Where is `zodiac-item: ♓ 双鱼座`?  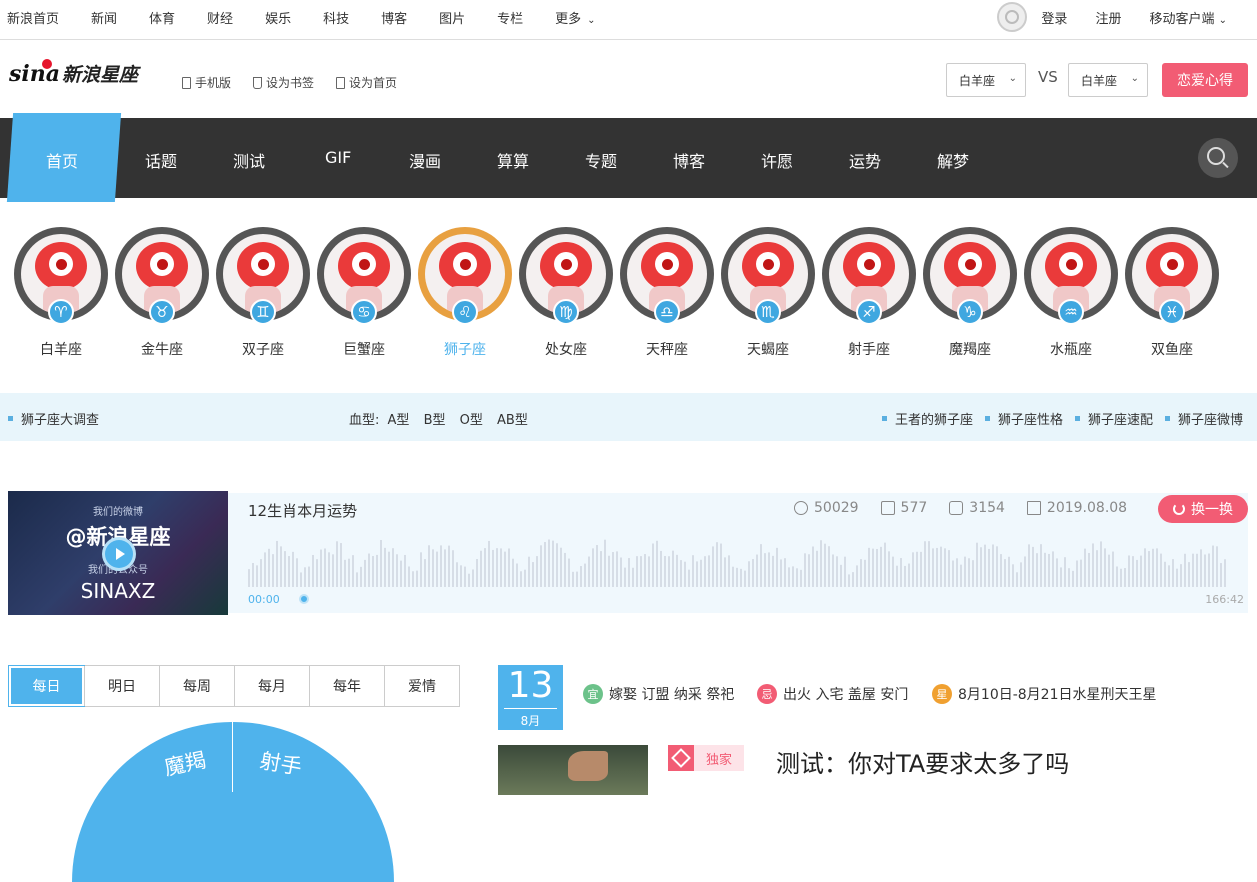
zodiac-item: ♓ 双鱼座 is located at coordinates (1172, 293).